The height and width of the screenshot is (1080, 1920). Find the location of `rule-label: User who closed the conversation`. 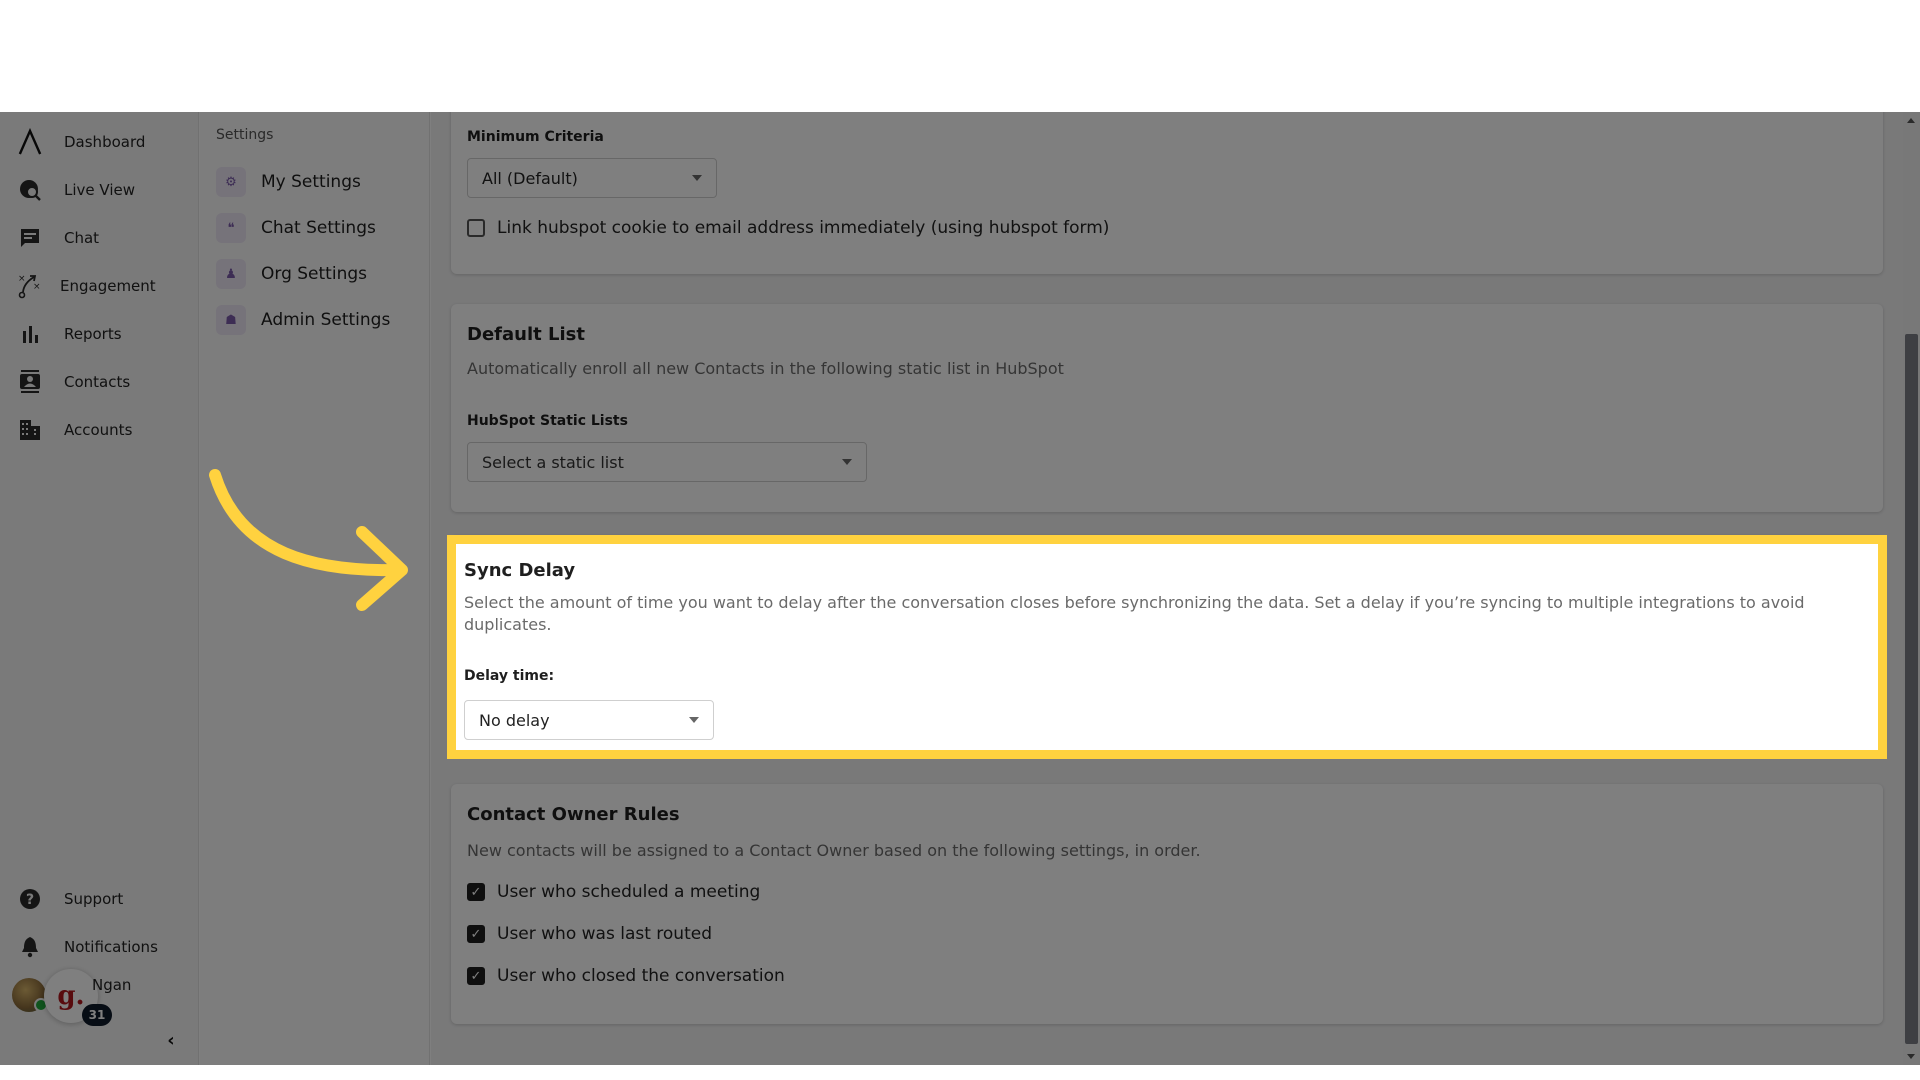

rule-label: User who closed the conversation is located at coordinates (641, 976).